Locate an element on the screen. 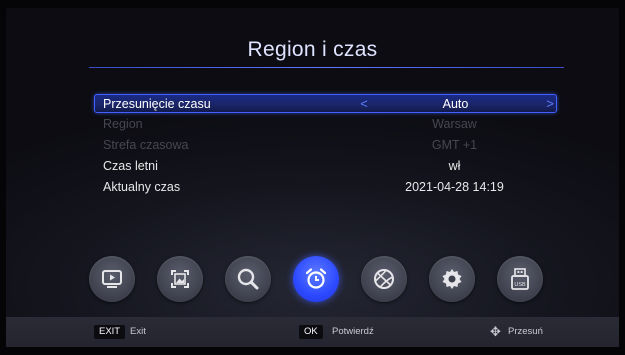 This screenshot has height=355, width=625. setting-row-region: Region Warsaw is located at coordinates (325, 124).